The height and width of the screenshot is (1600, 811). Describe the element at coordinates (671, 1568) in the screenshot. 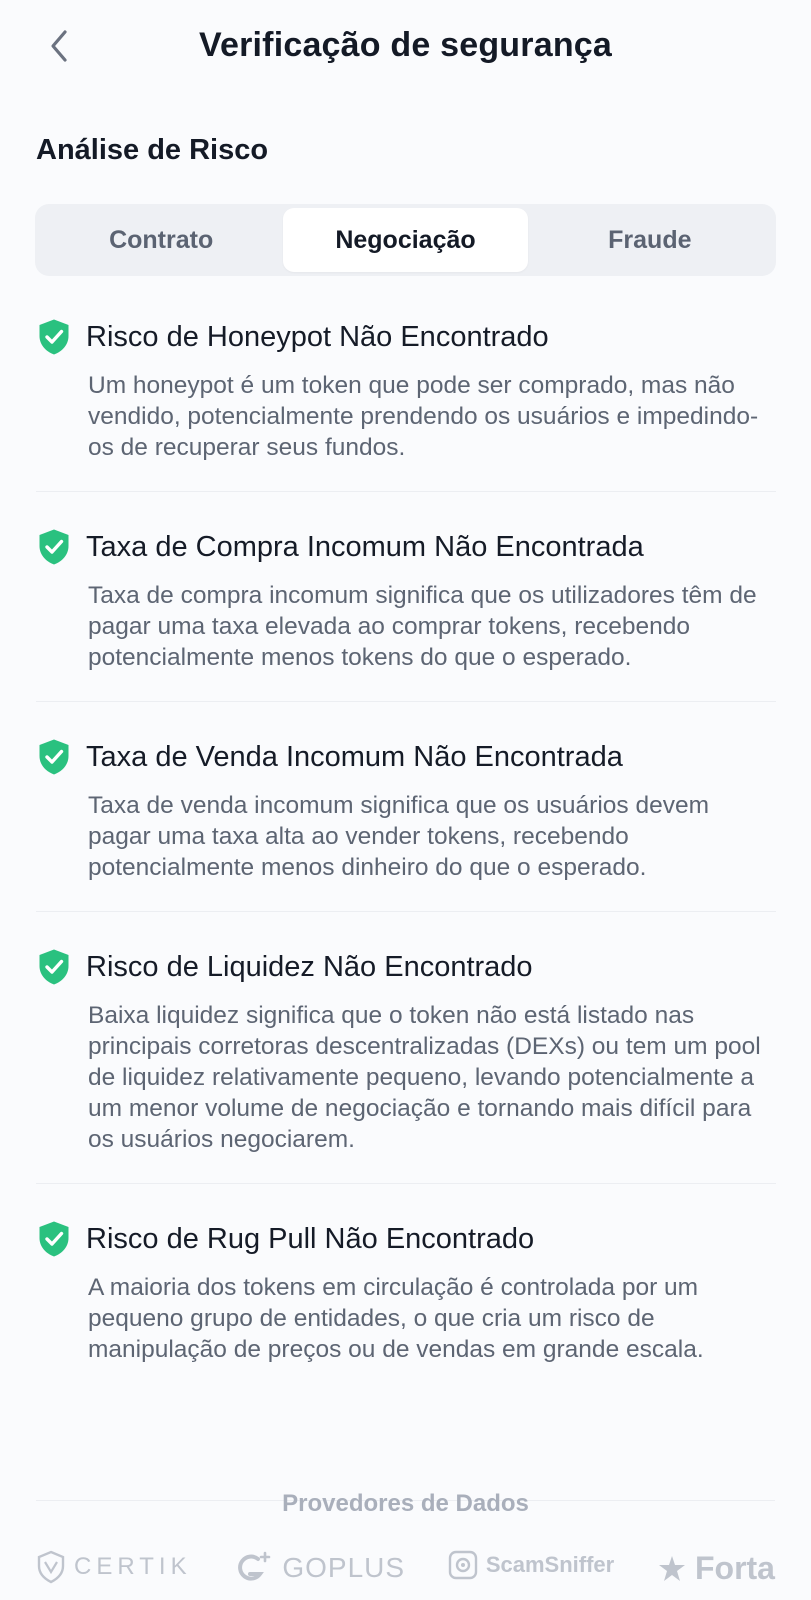

I see `forta-star-icon` at that location.